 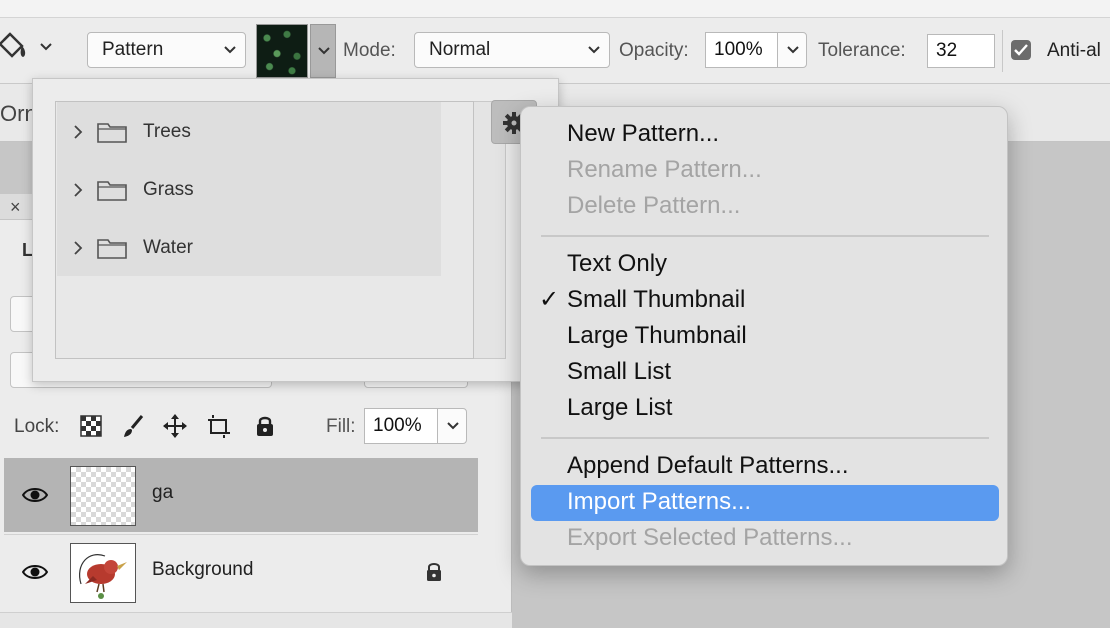 I want to click on brush-icon, so click(x=133, y=426).